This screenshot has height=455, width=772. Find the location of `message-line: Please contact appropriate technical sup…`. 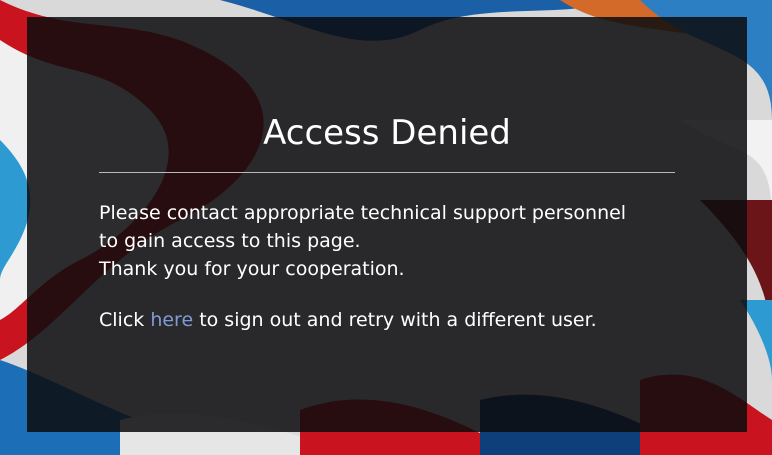

message-line: Please contact appropriate technical sup… is located at coordinates (363, 213).